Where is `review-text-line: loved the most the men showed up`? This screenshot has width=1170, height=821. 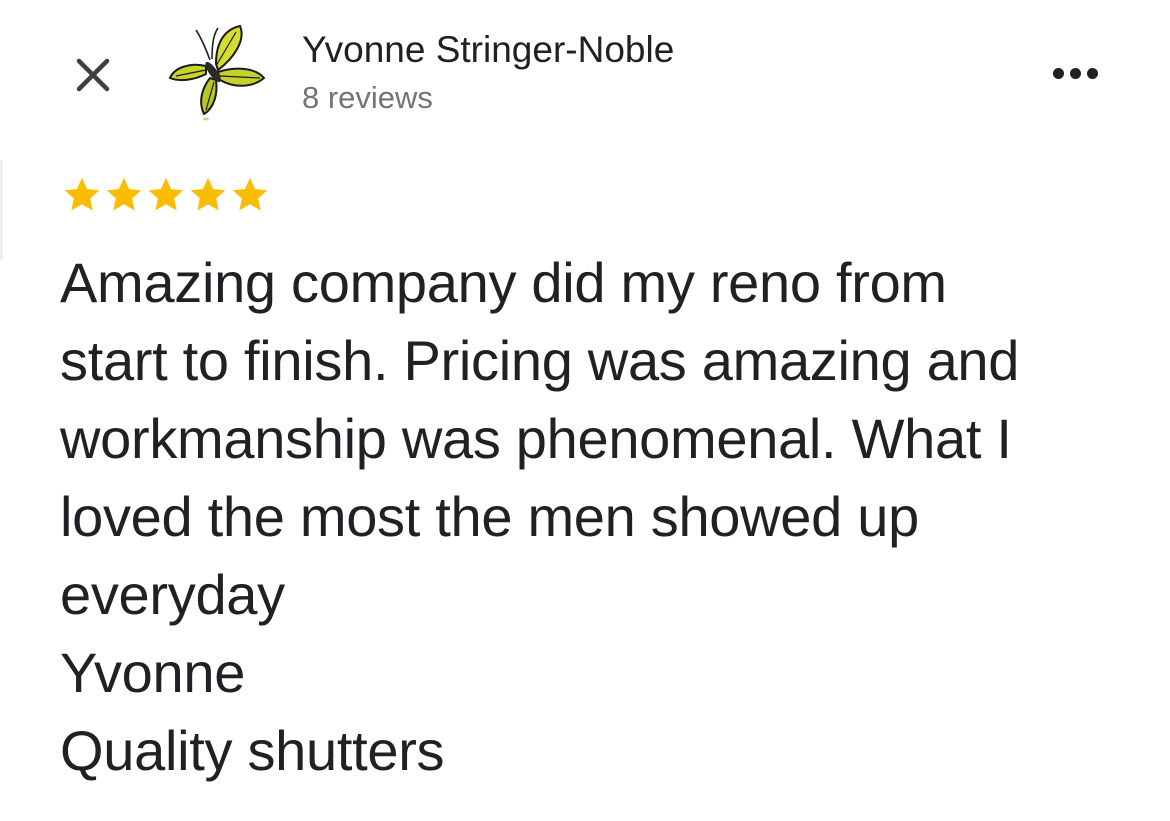
review-text-line: loved the most the men showed up is located at coordinates (489, 516).